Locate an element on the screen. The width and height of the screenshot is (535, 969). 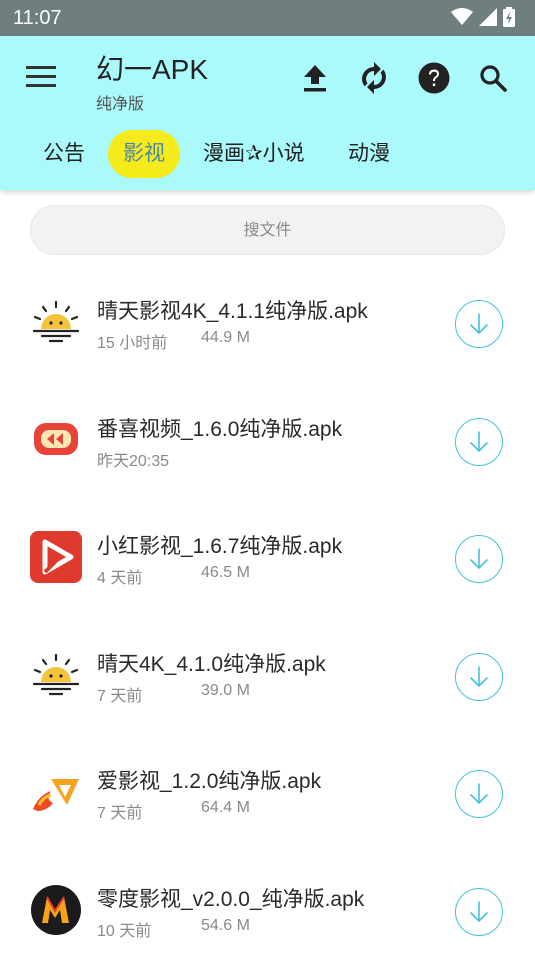
status-time: 11:07 is located at coordinates (37, 18).